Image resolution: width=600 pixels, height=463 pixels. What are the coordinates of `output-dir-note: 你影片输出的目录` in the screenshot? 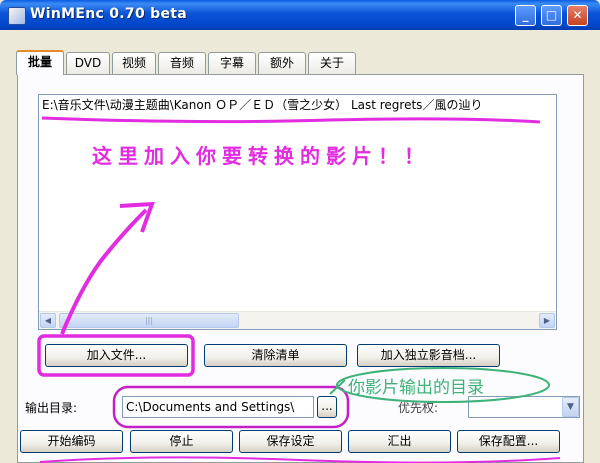 It's located at (416, 388).